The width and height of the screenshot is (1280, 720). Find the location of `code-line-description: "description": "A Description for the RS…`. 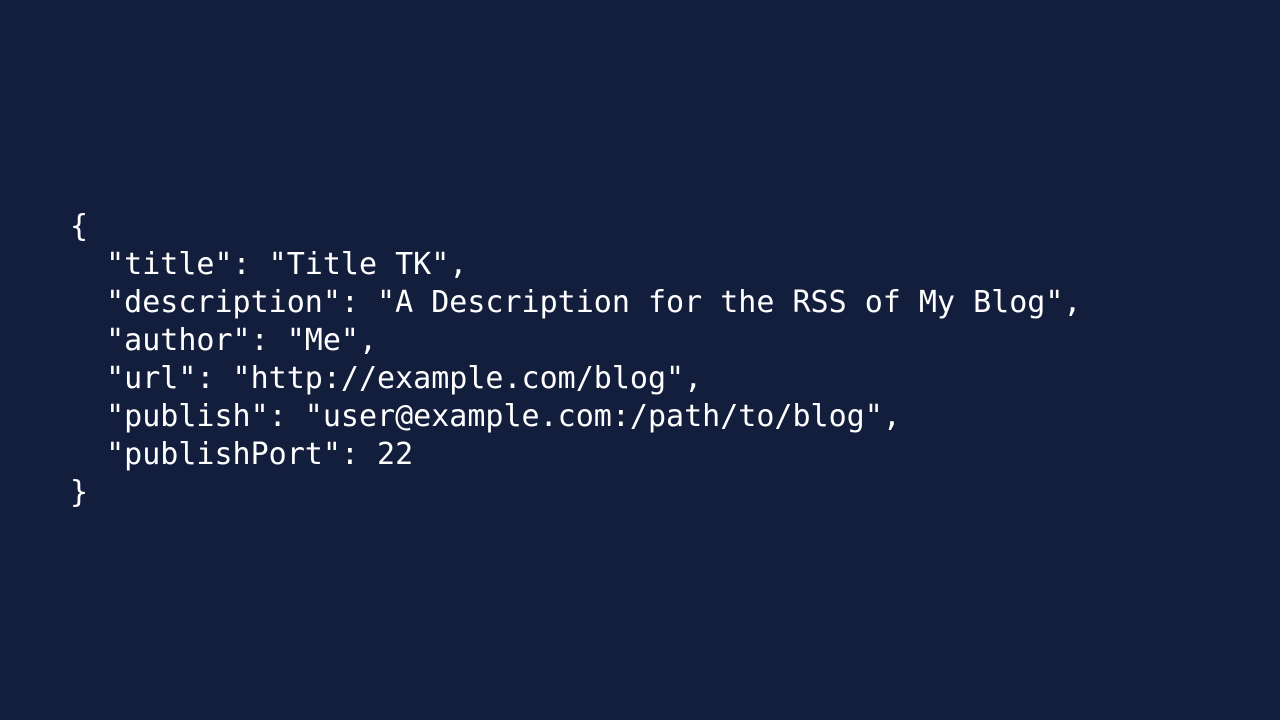

code-line-description: "description": "A Description for the RS… is located at coordinates (576, 302).